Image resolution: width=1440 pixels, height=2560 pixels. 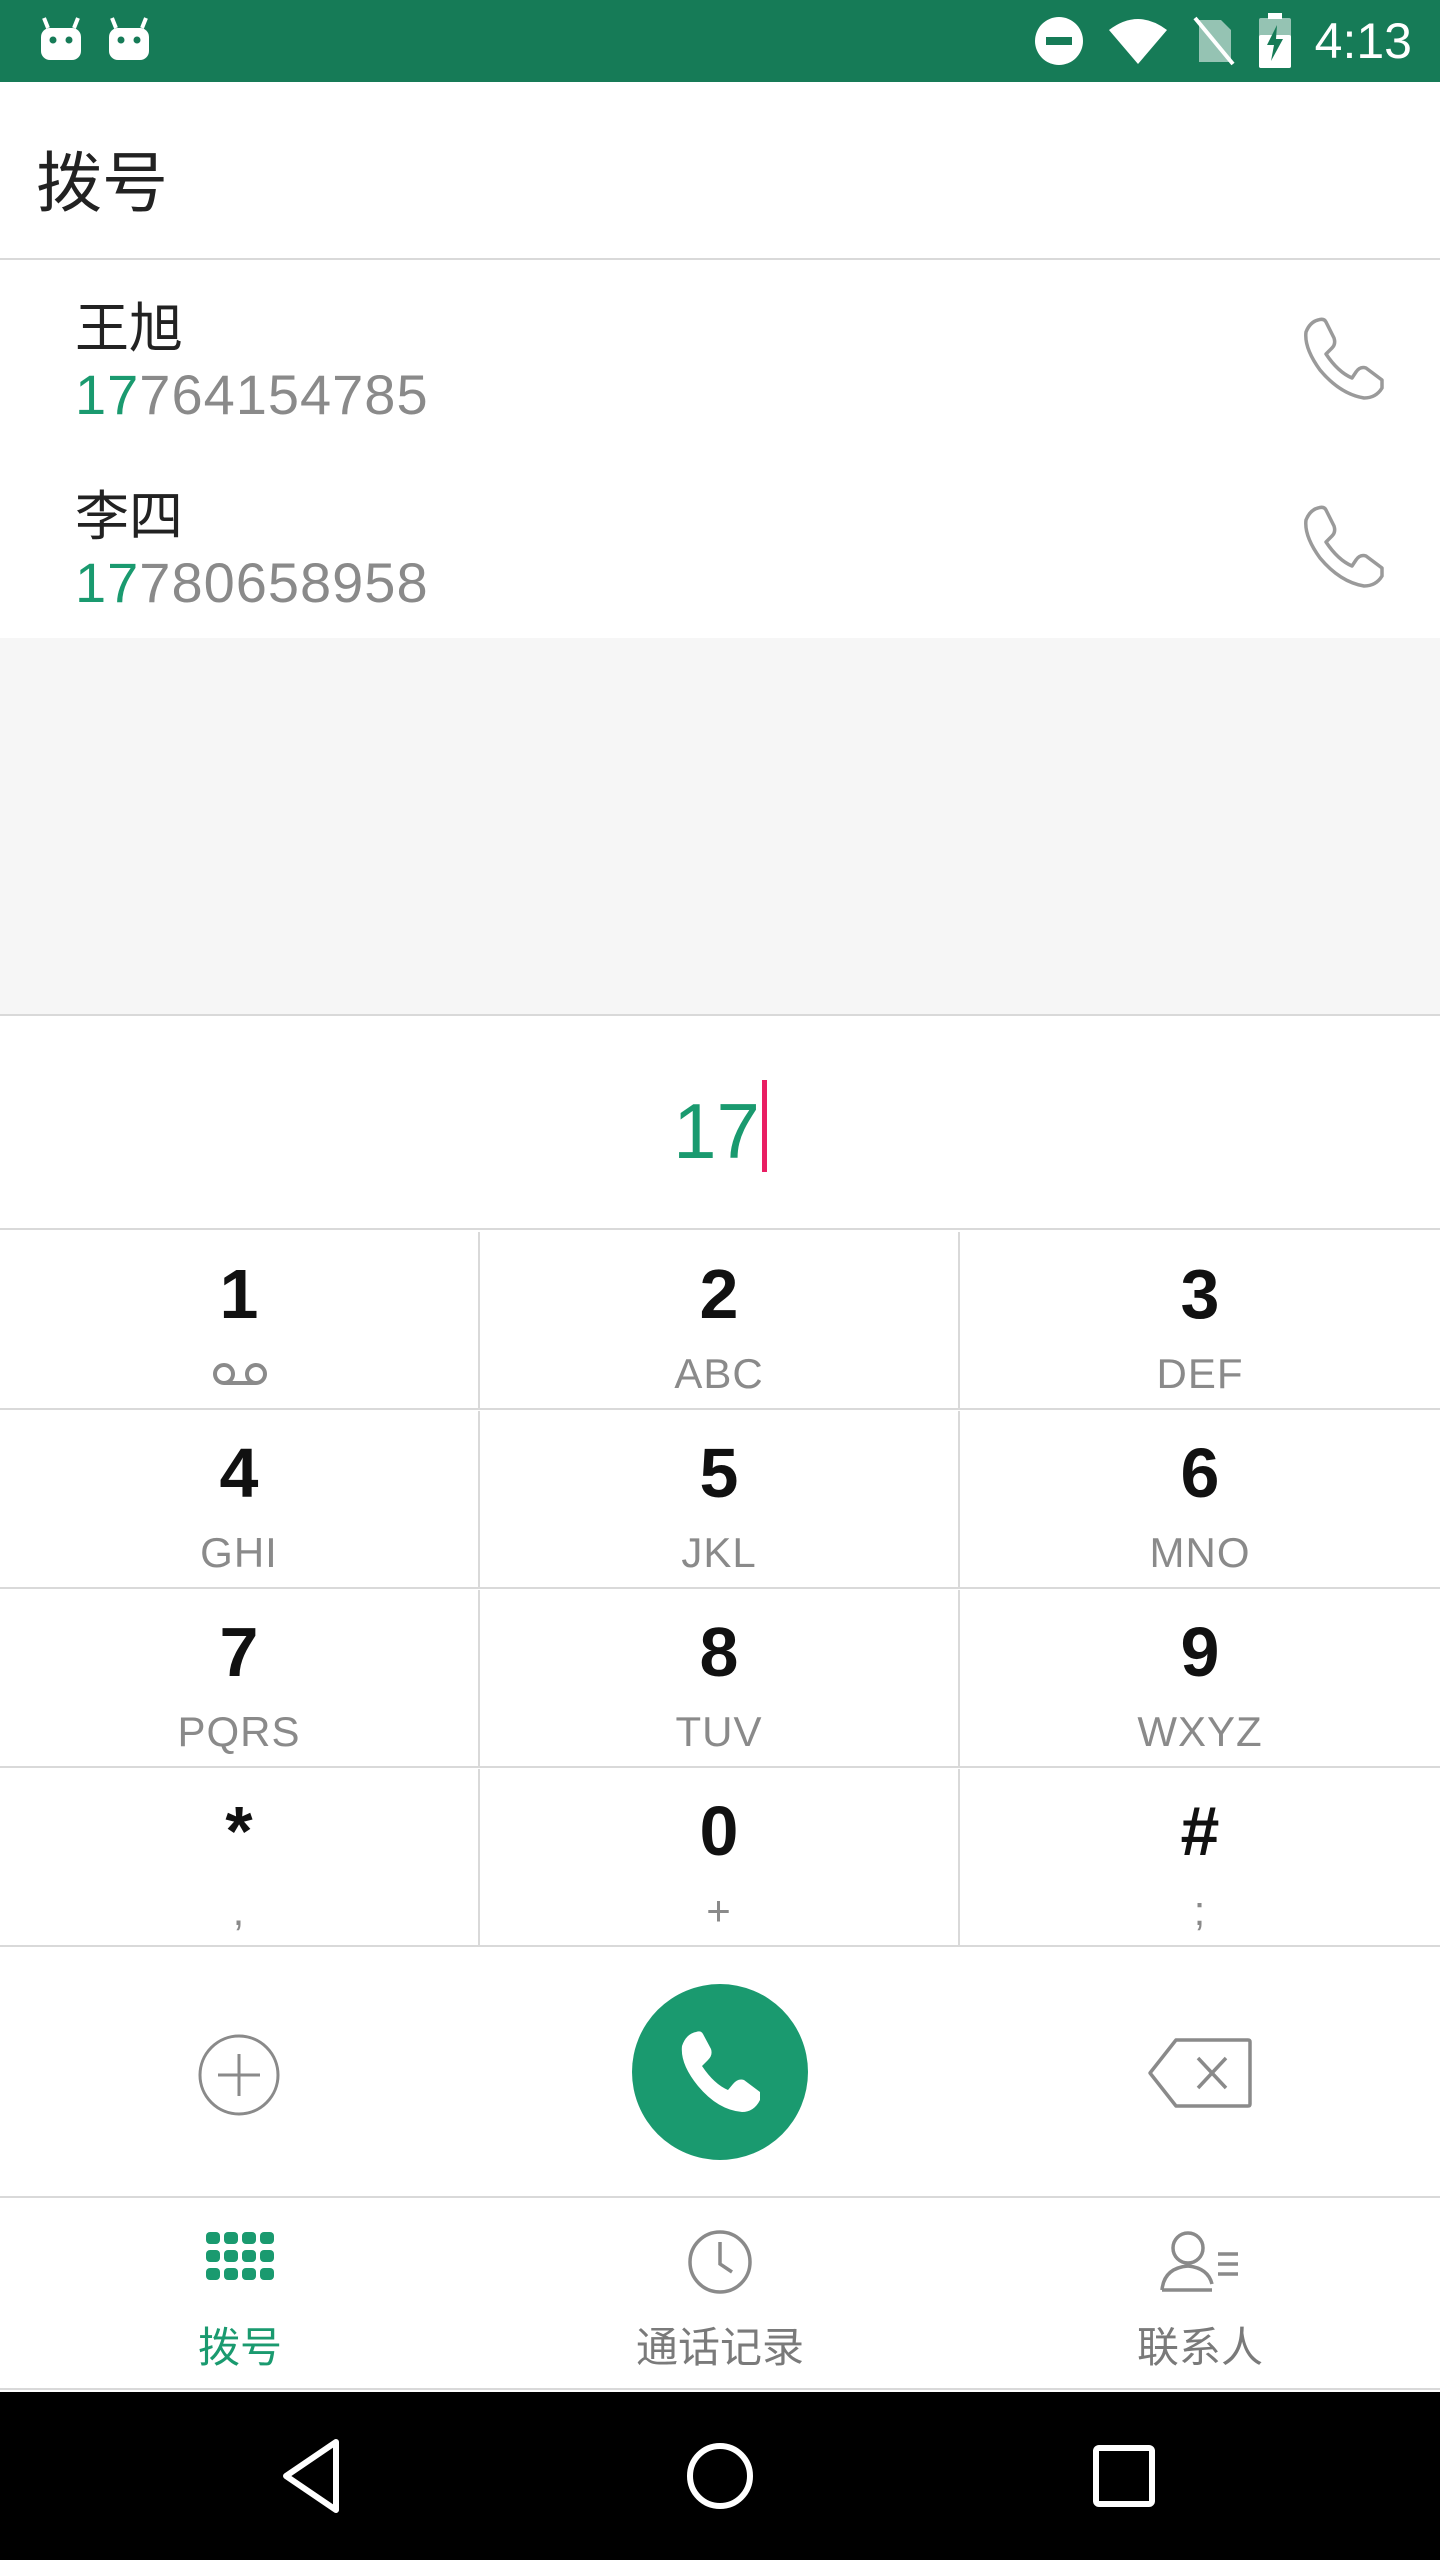 I want to click on key-2: 2 ABC, so click(x=720, y=1321).